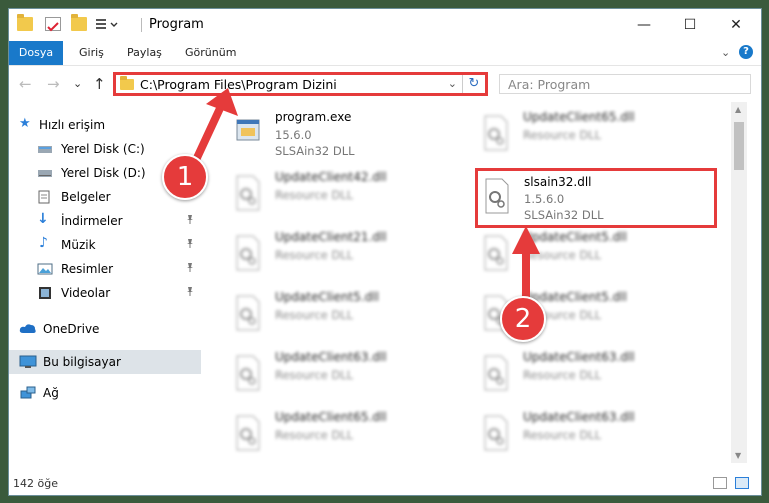 Image resolution: width=769 pixels, height=503 pixels. I want to click on network-icon, so click(27, 393).